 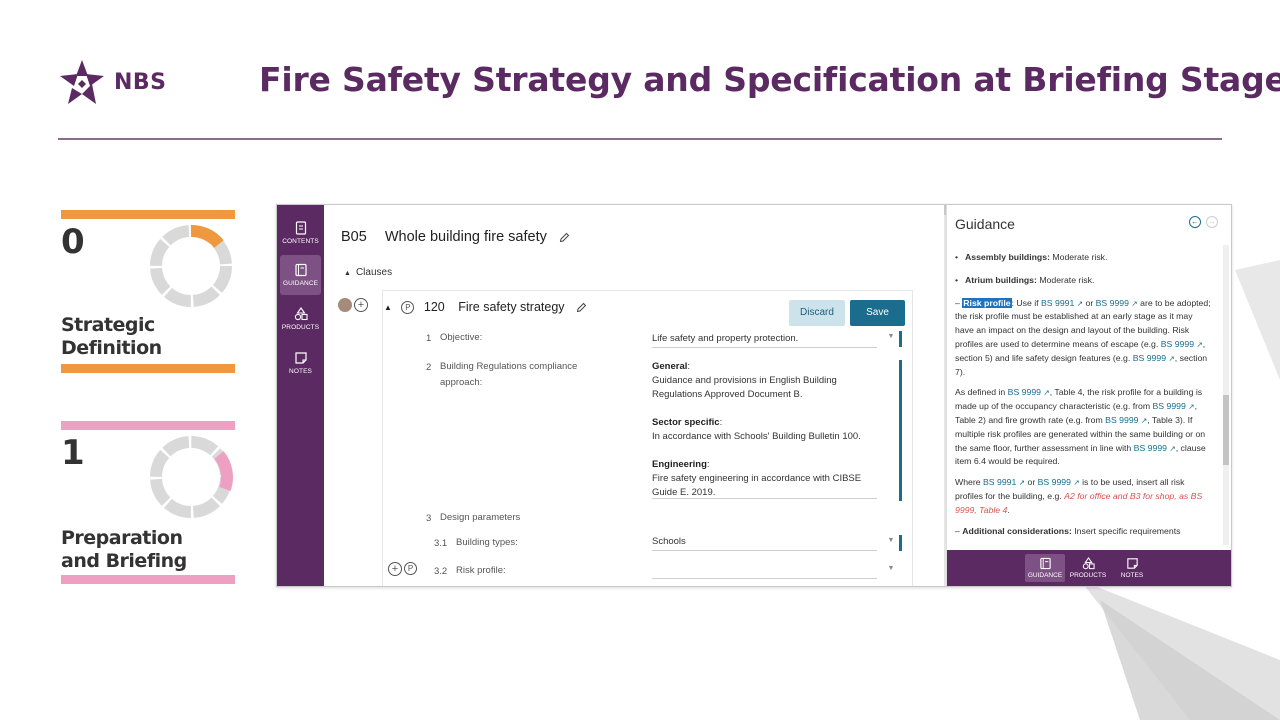 I want to click on forward-arrow-icon: →, so click(x=1212, y=222).